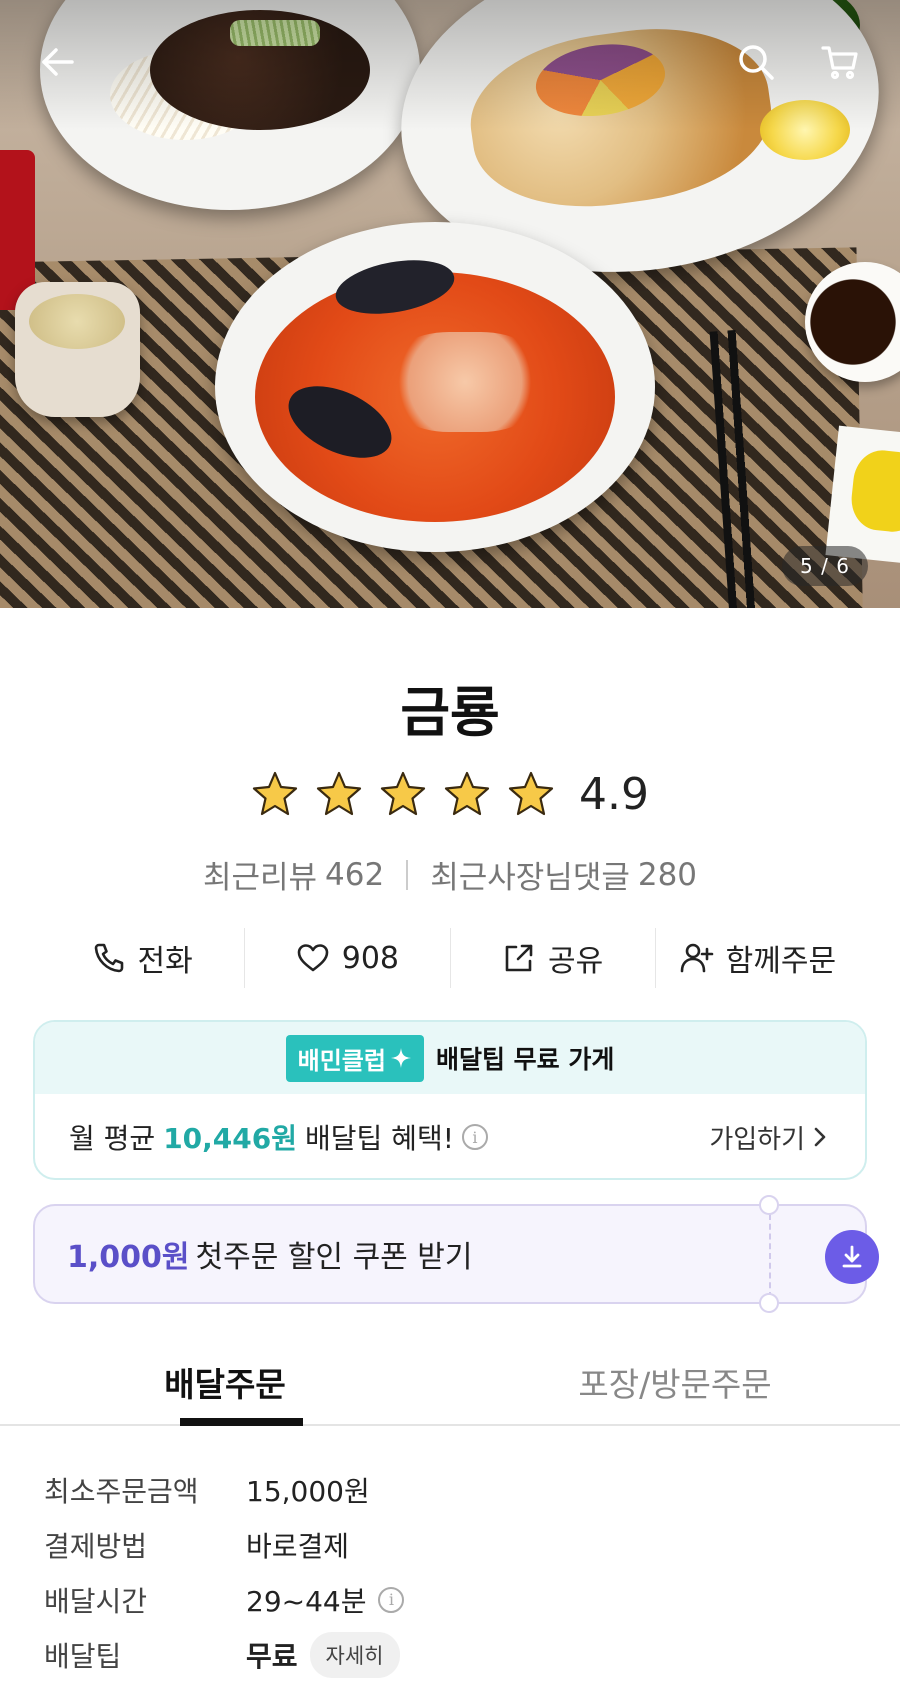 The height and width of the screenshot is (1708, 900). Describe the element at coordinates (112, 1138) in the screenshot. I see `benefit-prefix: 월 평균` at that location.